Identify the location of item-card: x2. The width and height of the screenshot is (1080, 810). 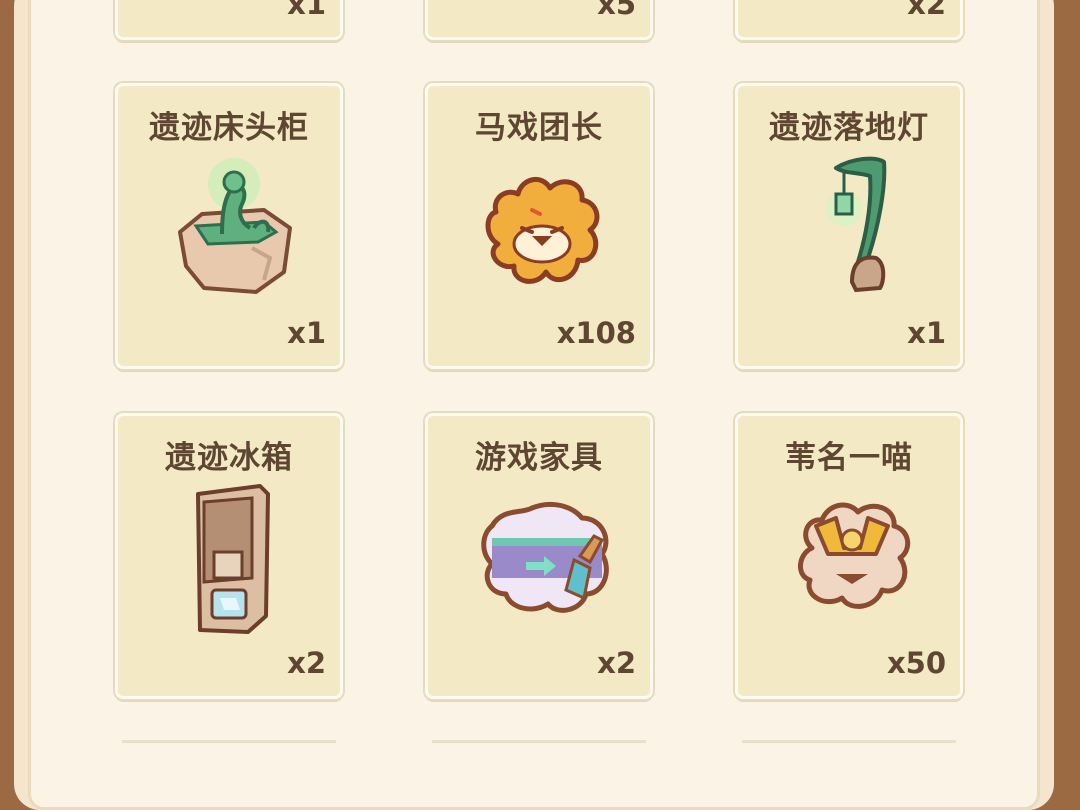
(849, 20).